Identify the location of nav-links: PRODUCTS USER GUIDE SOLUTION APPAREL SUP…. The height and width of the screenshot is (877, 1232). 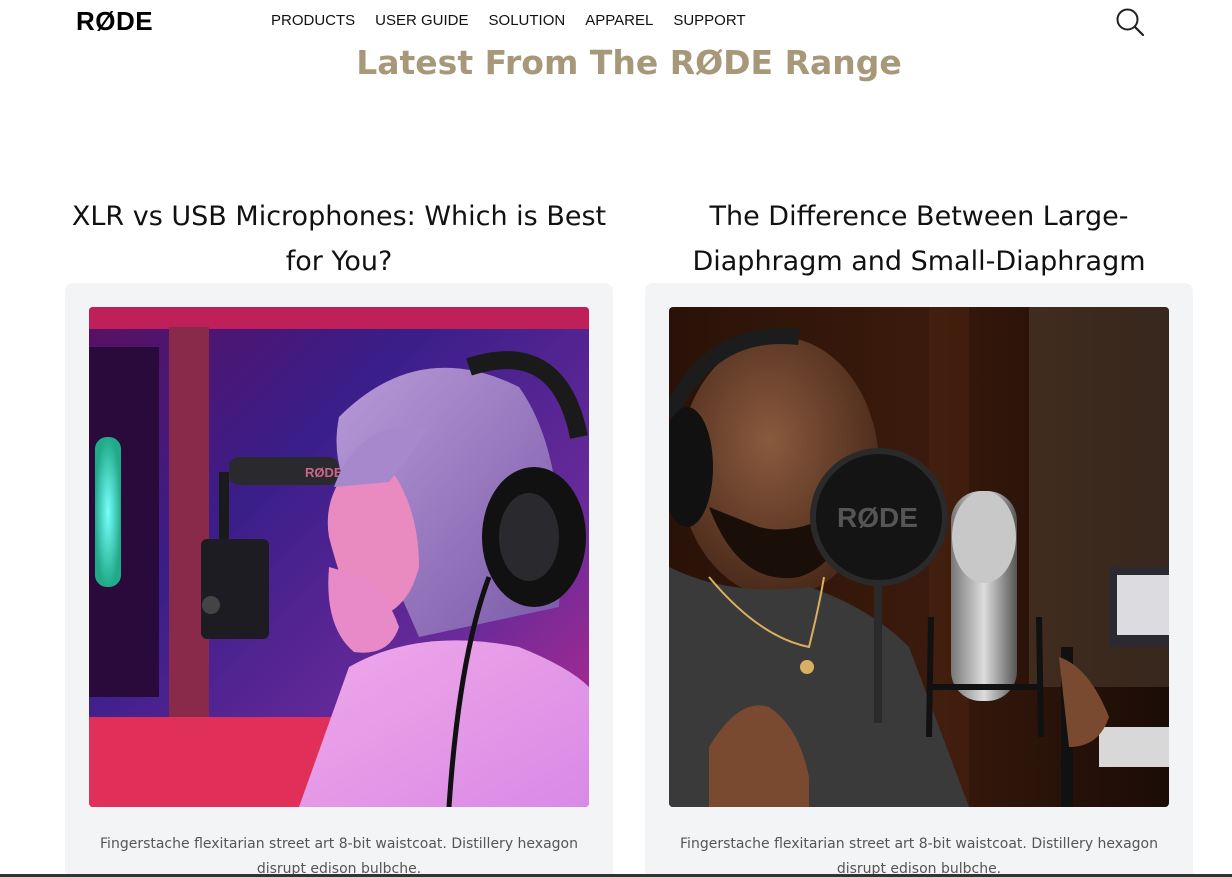
(508, 21).